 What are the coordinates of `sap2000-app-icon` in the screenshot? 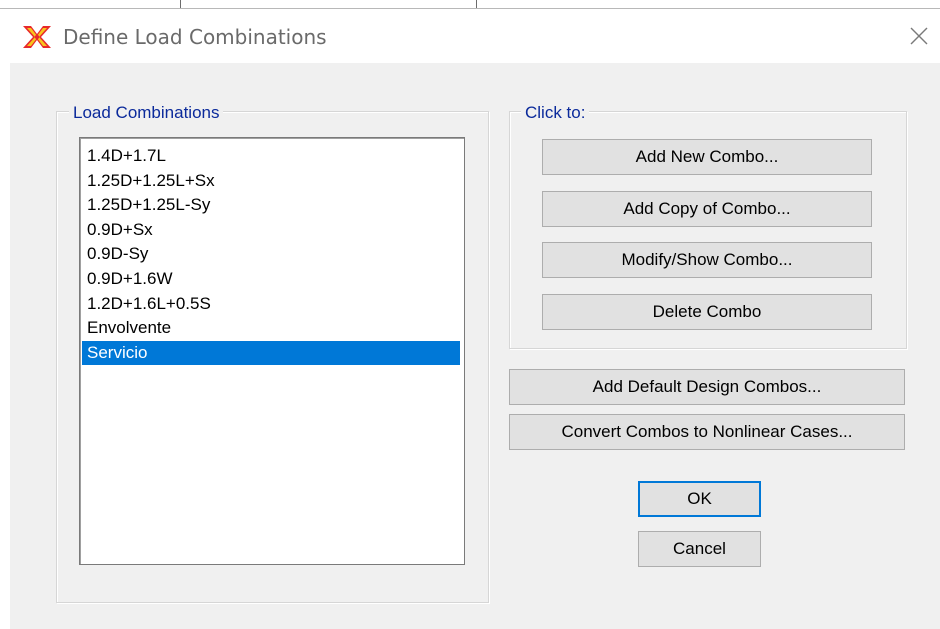 It's located at (37, 37).